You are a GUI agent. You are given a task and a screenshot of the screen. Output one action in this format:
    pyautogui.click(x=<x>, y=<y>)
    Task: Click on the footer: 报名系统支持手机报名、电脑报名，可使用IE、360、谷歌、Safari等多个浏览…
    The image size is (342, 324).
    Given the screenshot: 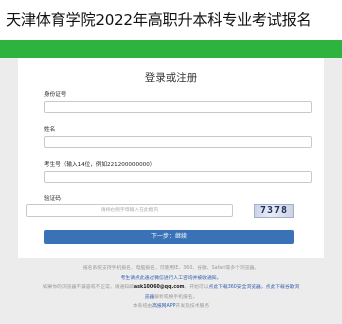 What is the action you would take?
    pyautogui.click(x=171, y=288)
    